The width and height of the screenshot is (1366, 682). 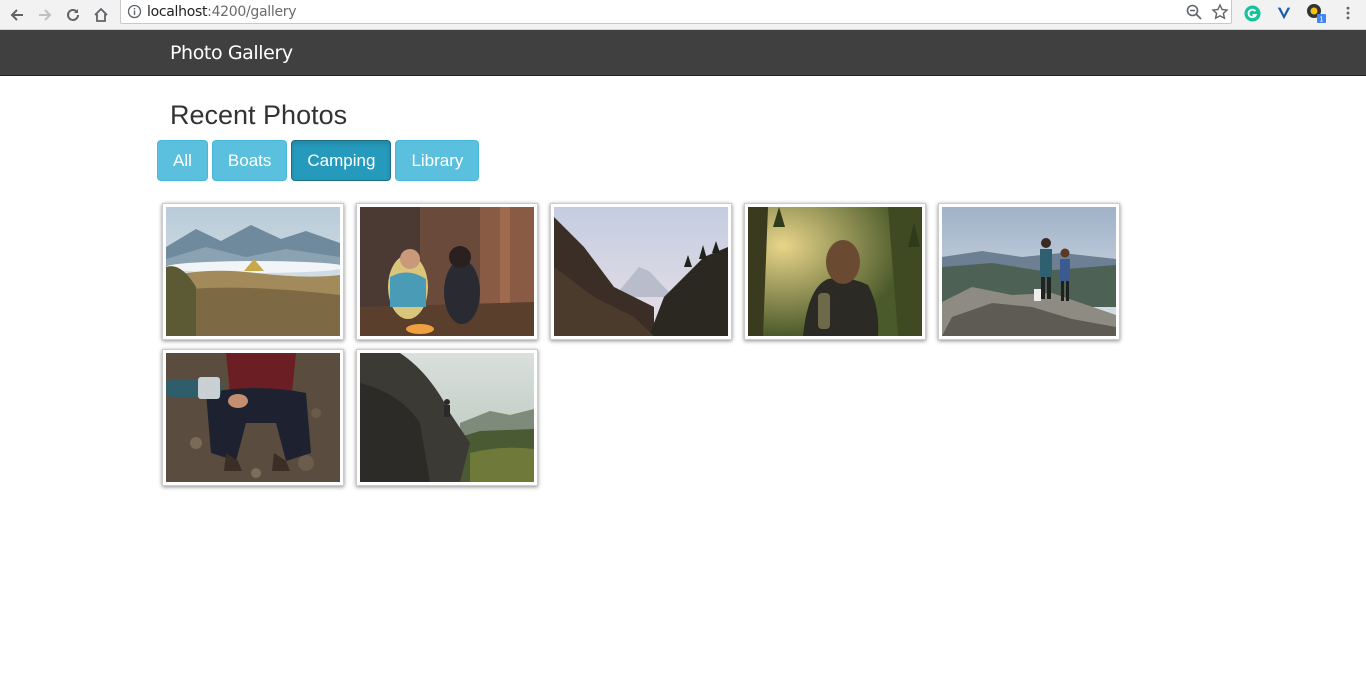 I want to click on photo-thumbnail-hiker-in-forest, so click(x=835, y=271).